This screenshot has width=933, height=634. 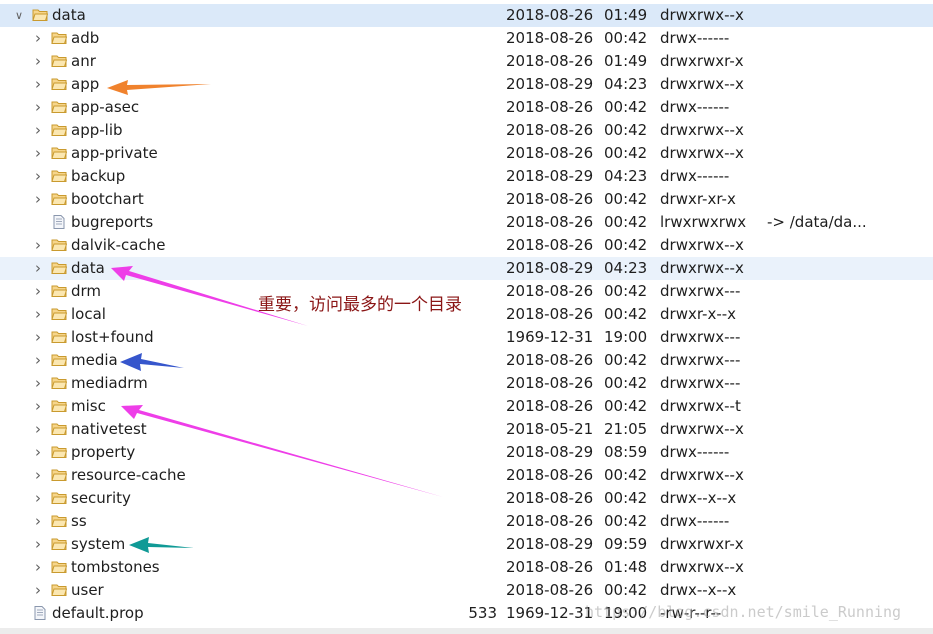 What do you see at coordinates (698, 314) in the screenshot?
I see `entry-permissions: drwxr-x--x` at bounding box center [698, 314].